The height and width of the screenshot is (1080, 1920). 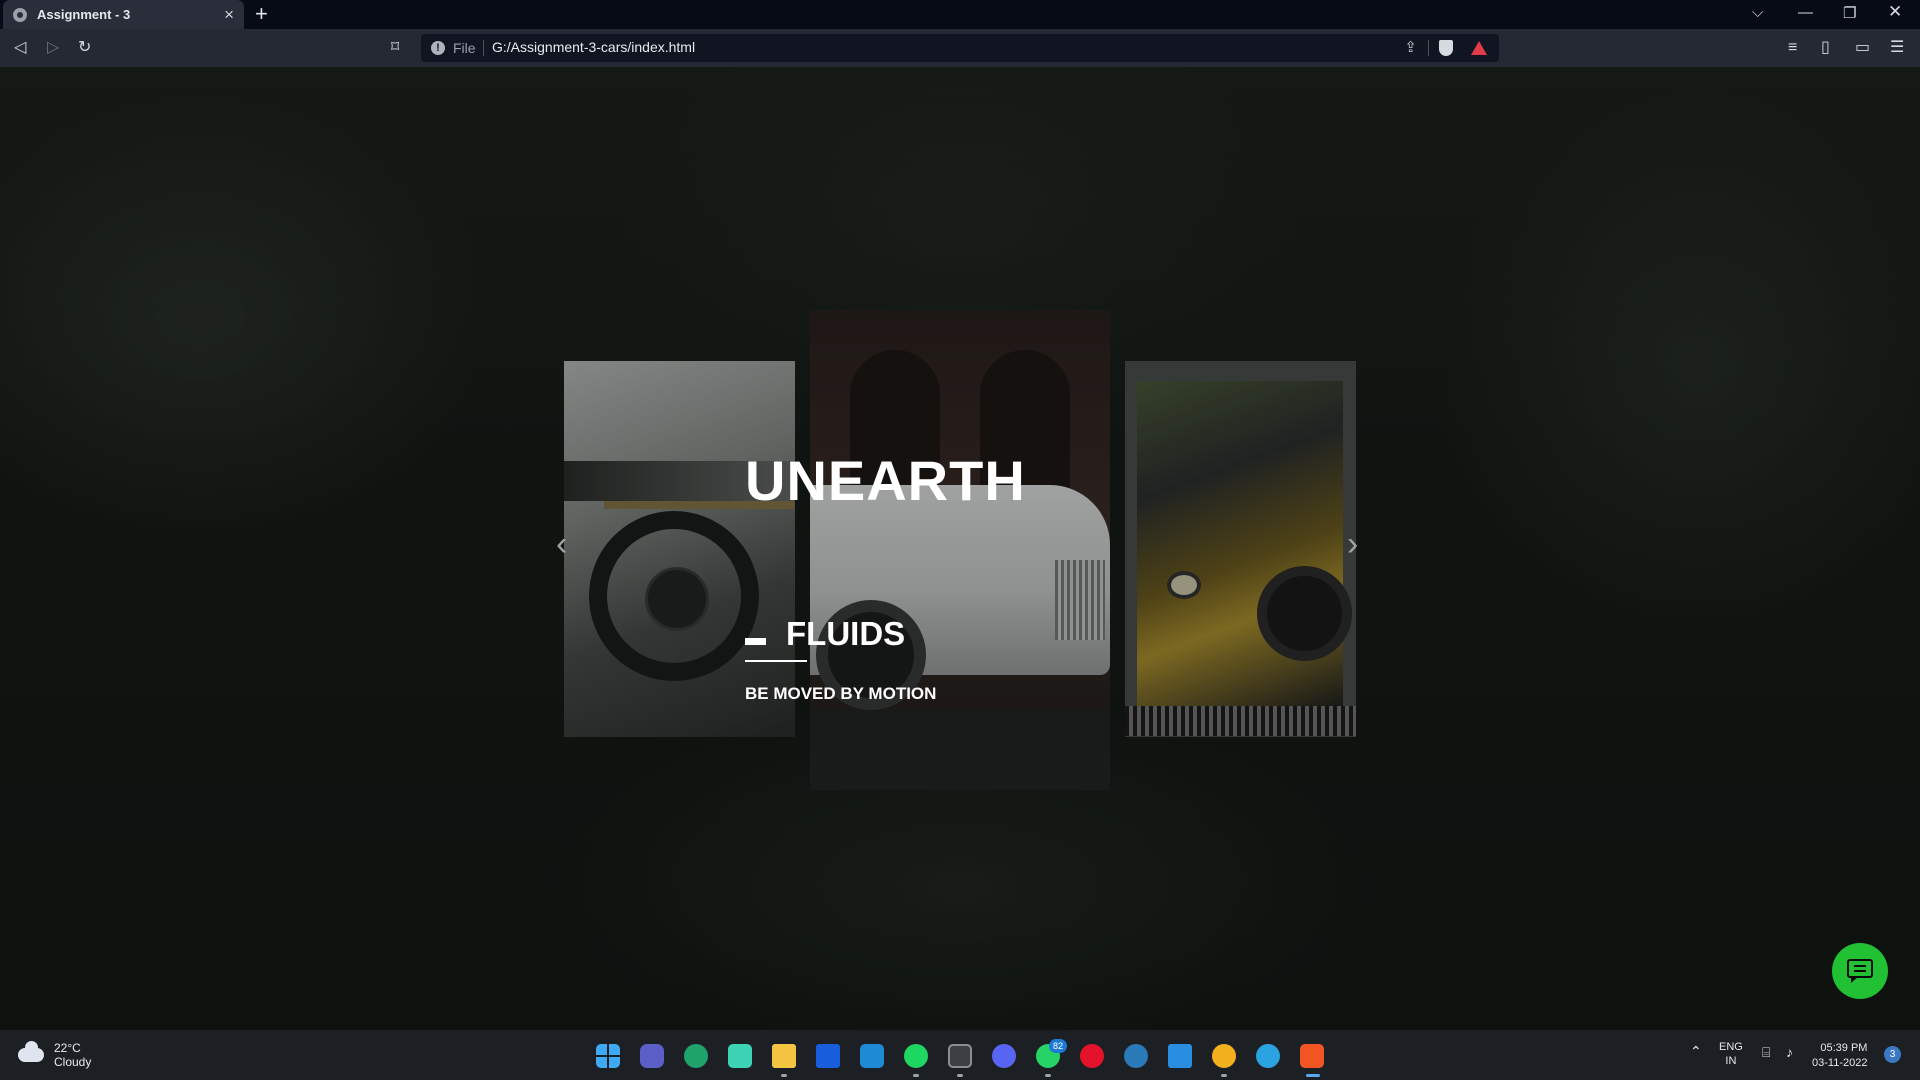 I want to click on restore-icon: ❐, so click(x=1849, y=13).